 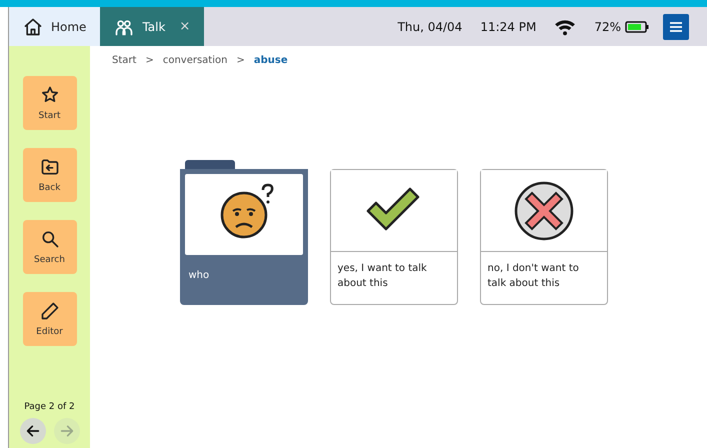 What do you see at coordinates (271, 60) in the screenshot?
I see `breadcrumb-link: abuse` at bounding box center [271, 60].